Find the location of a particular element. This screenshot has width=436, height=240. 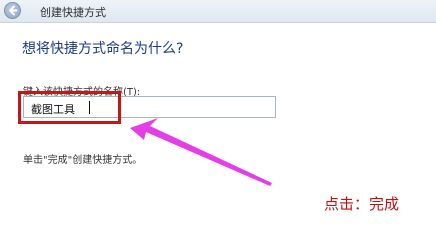

pointer-arrow is located at coordinates (201, 152).